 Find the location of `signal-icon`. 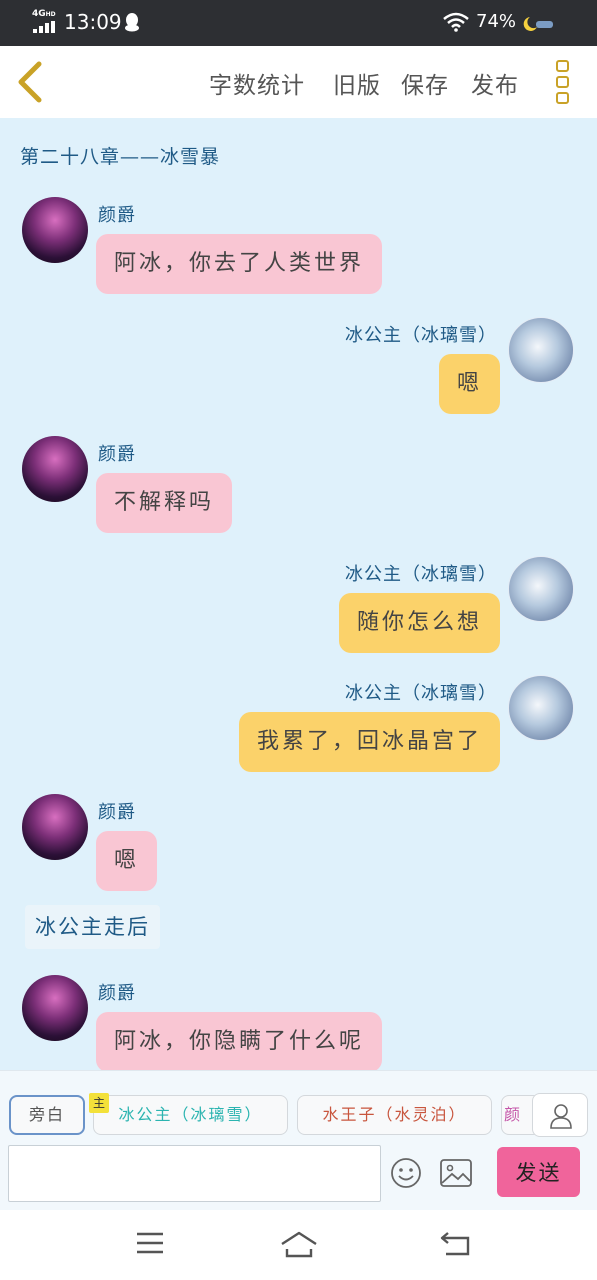

signal-icon is located at coordinates (45, 27).